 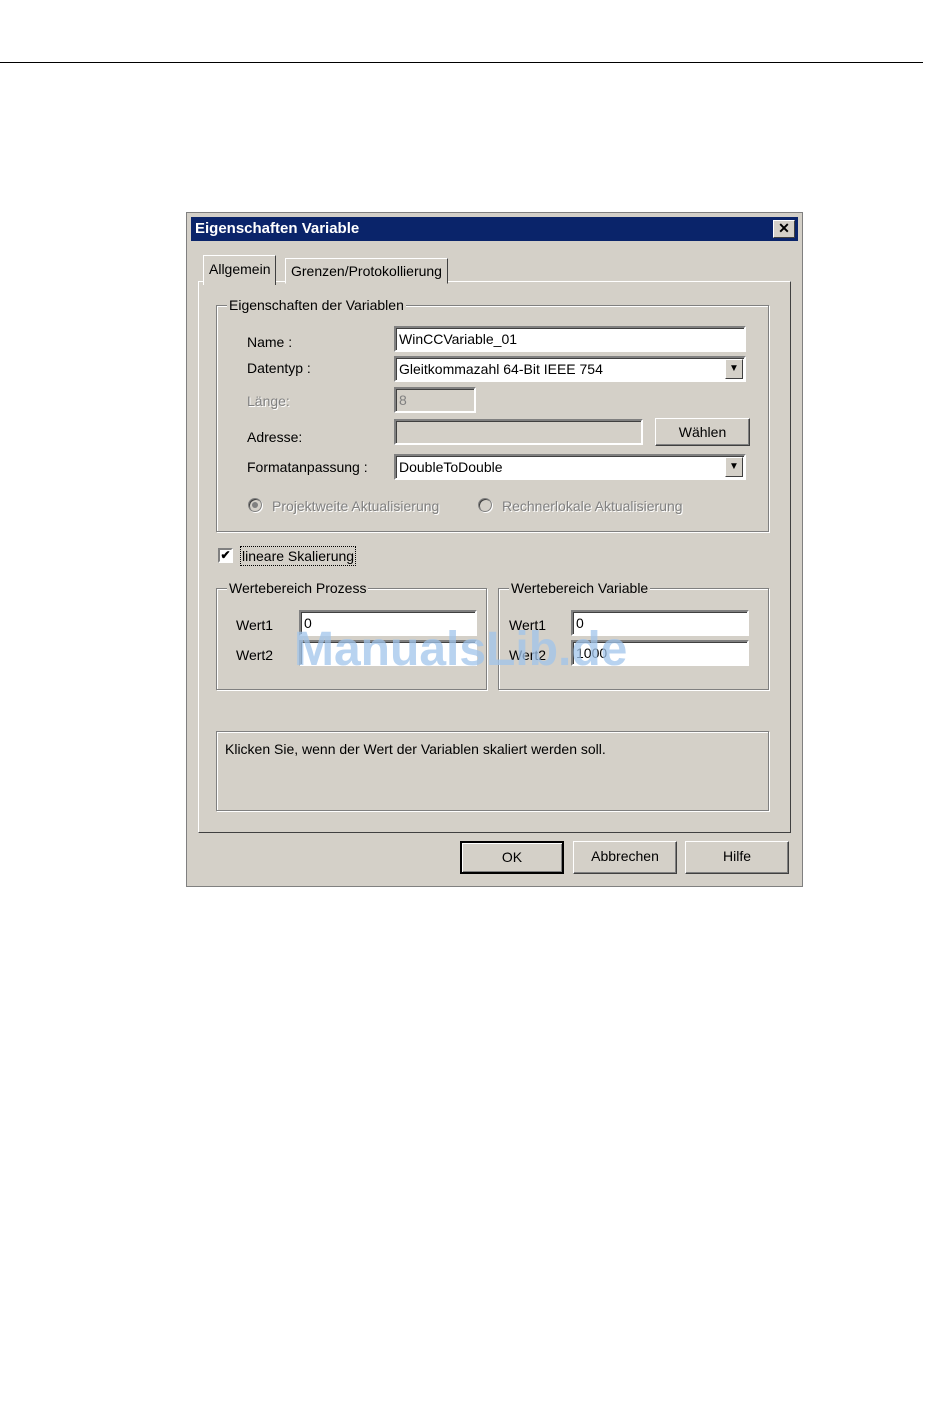 What do you see at coordinates (451, 467) in the screenshot?
I see `format-select-value: DoubleToDouble` at bounding box center [451, 467].